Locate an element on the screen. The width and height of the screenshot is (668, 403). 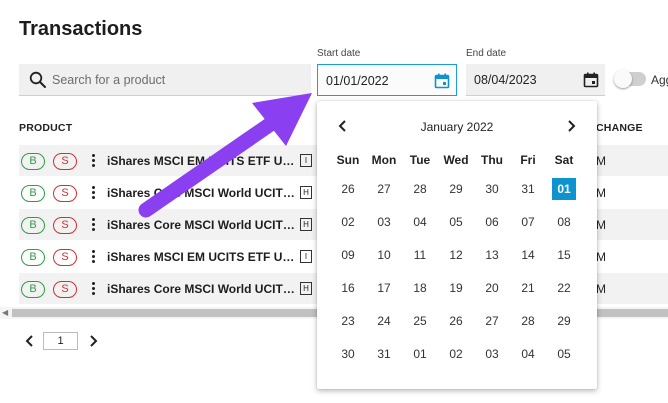
calendar-day: 22 is located at coordinates (564, 288).